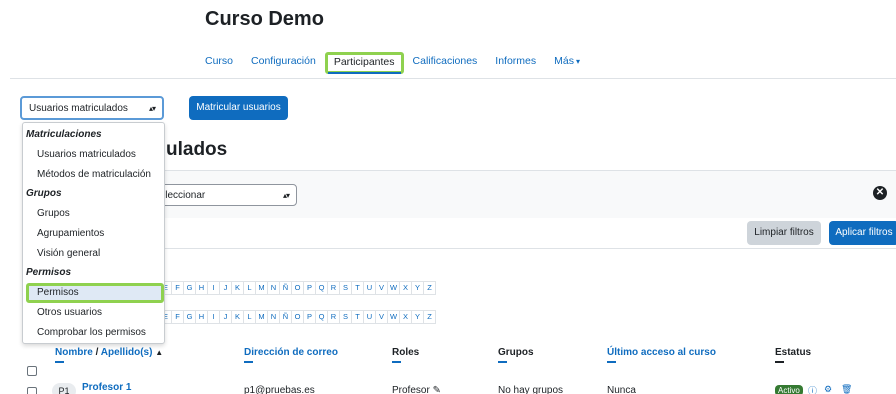 The height and width of the screenshot is (394, 896). What do you see at coordinates (49, 272) in the screenshot?
I see `dropdown-group-permissions: Permisos` at bounding box center [49, 272].